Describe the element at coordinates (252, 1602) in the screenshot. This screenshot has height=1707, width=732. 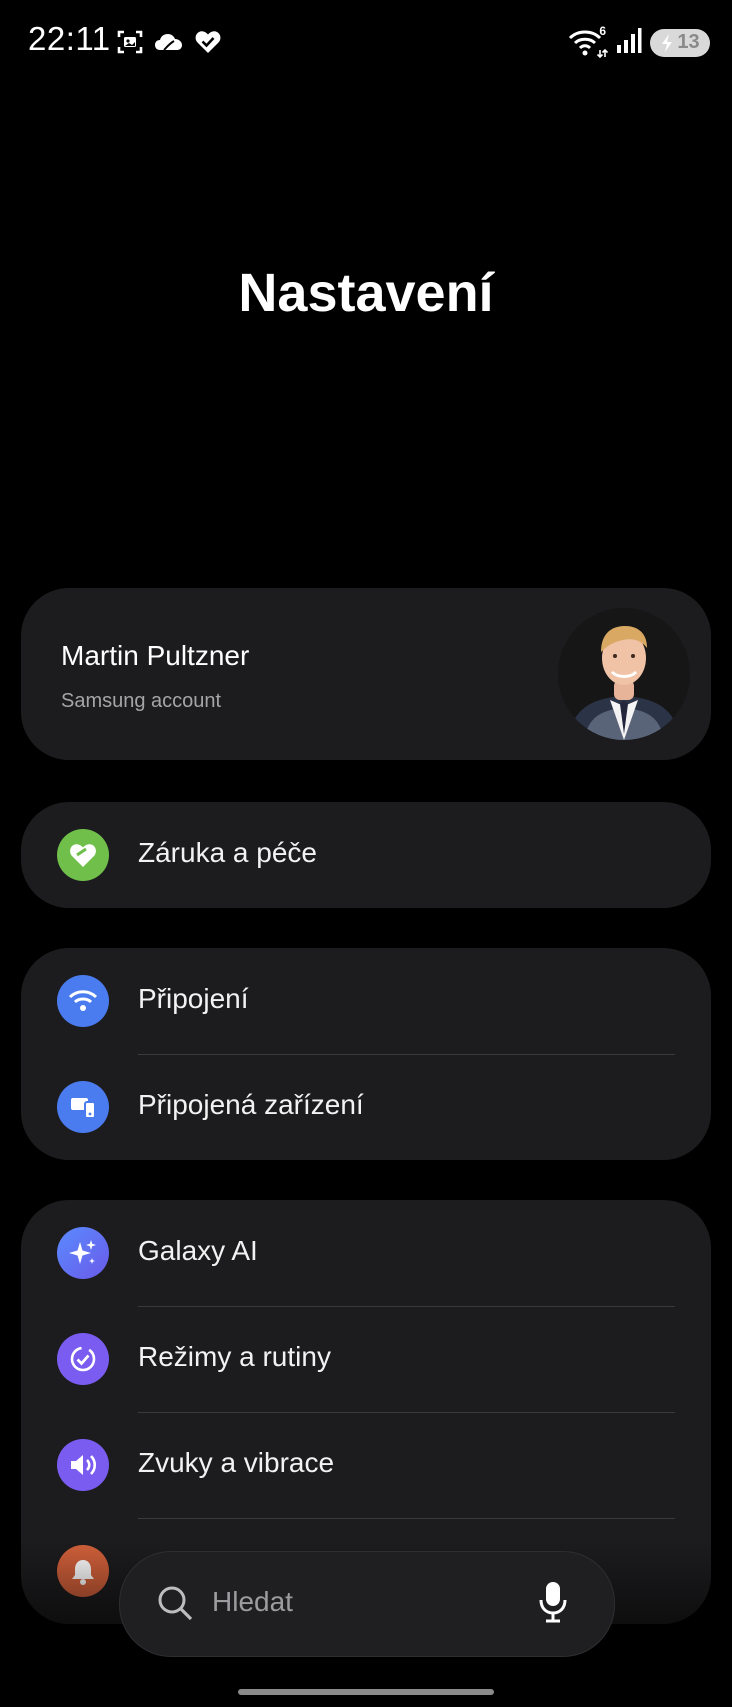
I see `search-input: Hledat` at that location.